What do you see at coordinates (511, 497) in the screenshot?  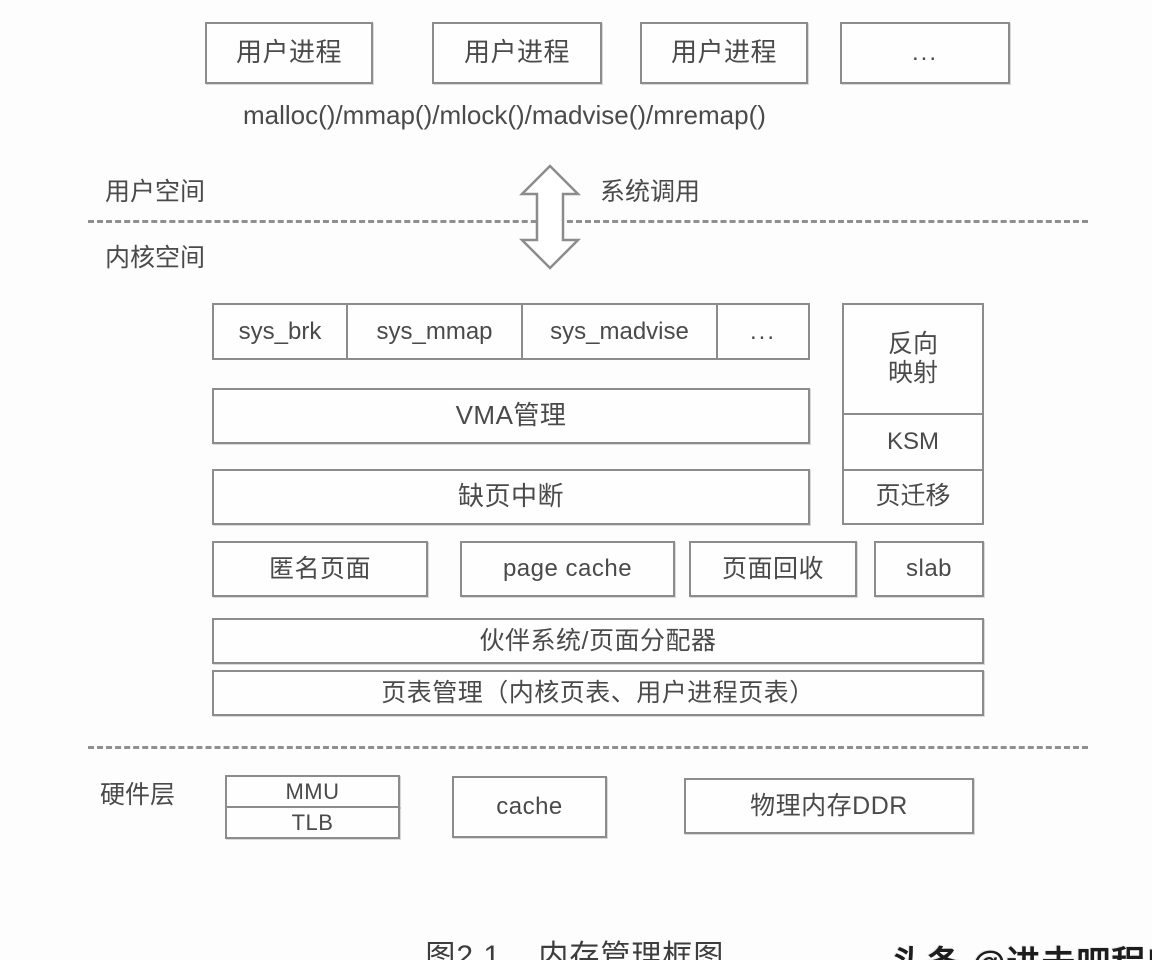 I see `page-fault-box: 缺页中断` at bounding box center [511, 497].